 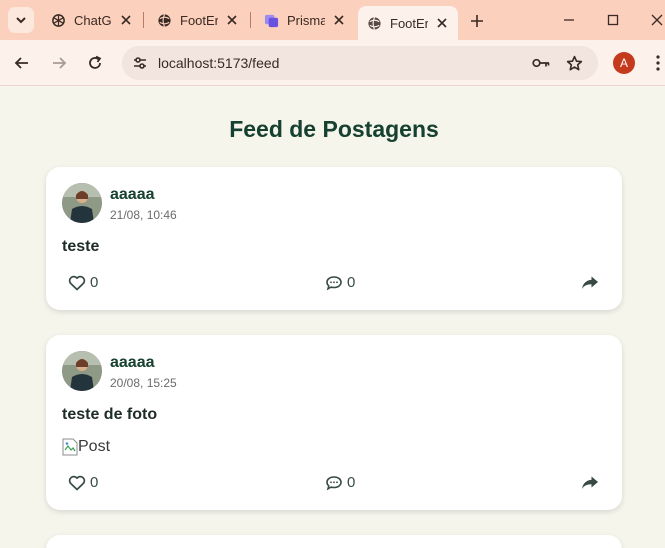 I want to click on password-key-icon, so click(x=541, y=63).